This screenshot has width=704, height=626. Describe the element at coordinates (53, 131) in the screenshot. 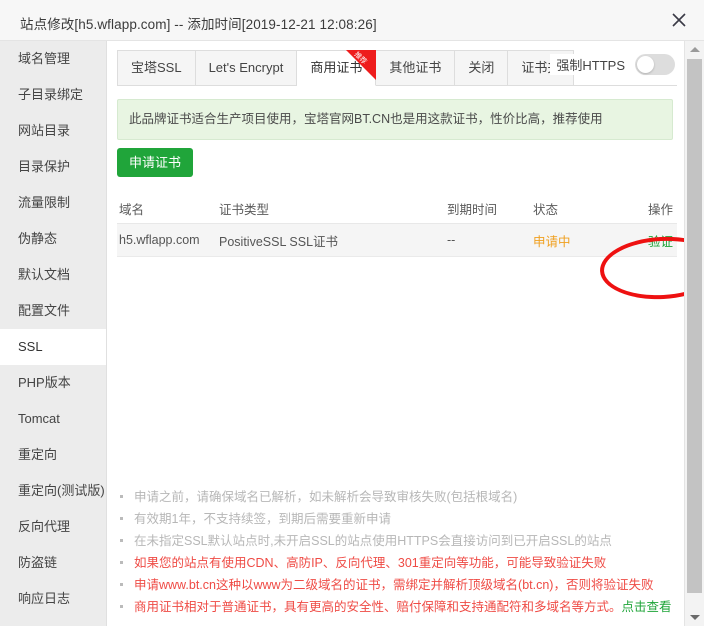

I see `sidebar-item-site-directory: 网站目录` at that location.